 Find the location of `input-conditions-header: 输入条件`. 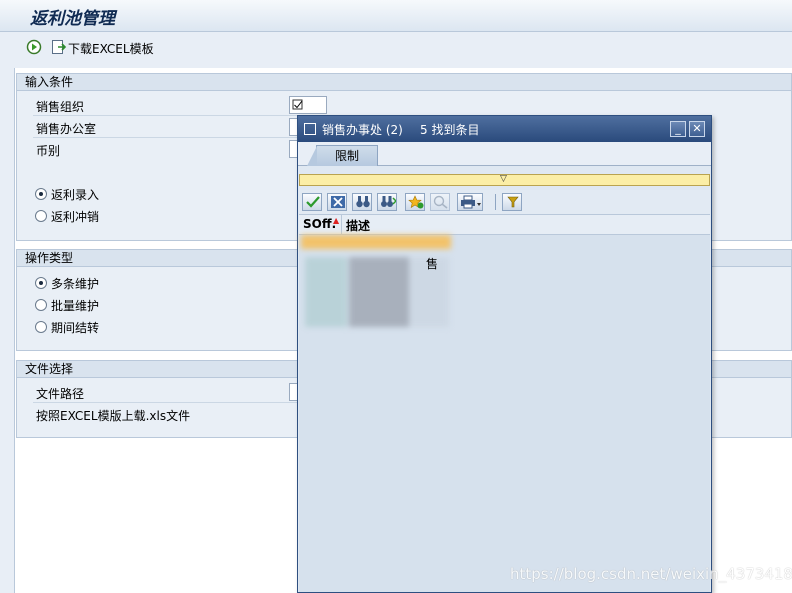

input-conditions-header: 输入条件 is located at coordinates (404, 82).